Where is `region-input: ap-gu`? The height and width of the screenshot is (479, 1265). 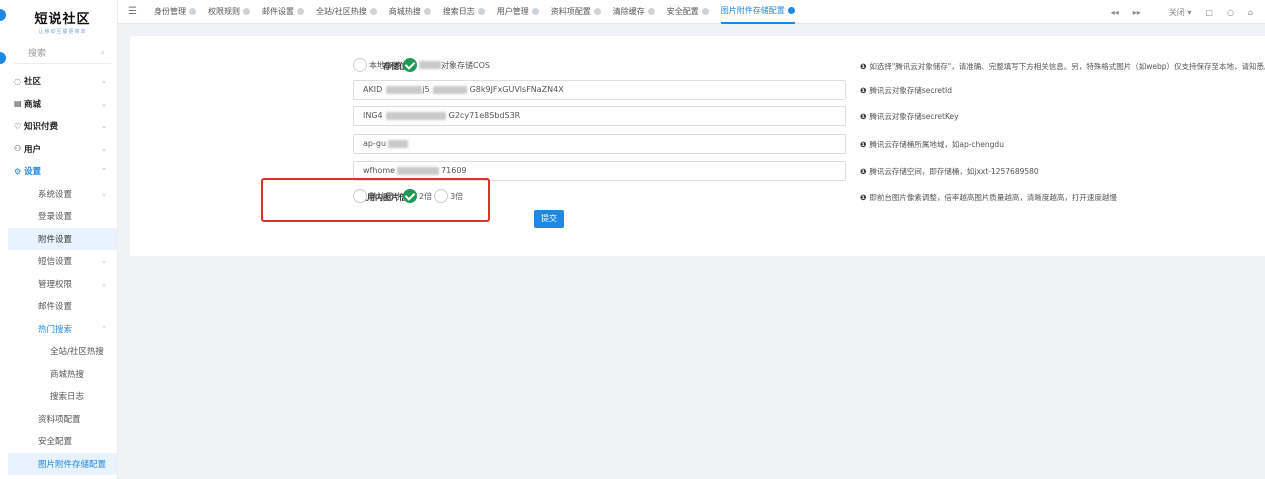
region-input: ap-gu is located at coordinates (599, 144).